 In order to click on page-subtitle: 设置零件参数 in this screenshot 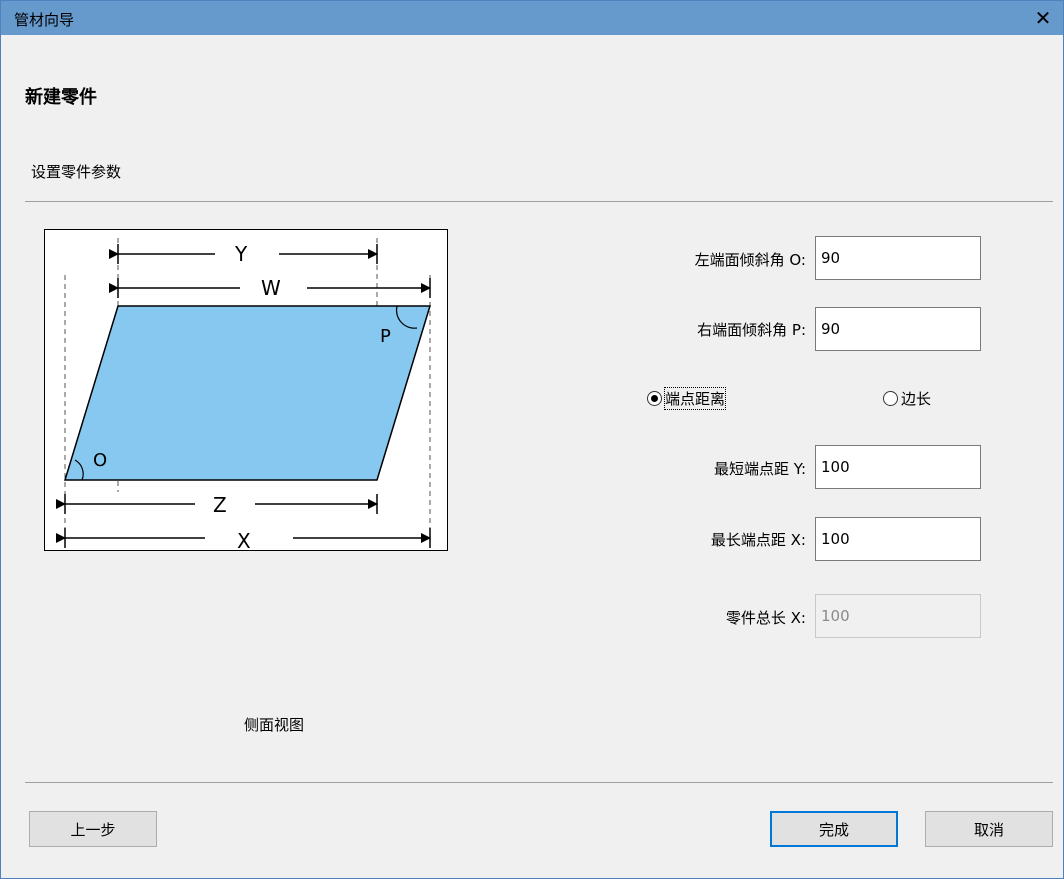, I will do `click(76, 172)`.